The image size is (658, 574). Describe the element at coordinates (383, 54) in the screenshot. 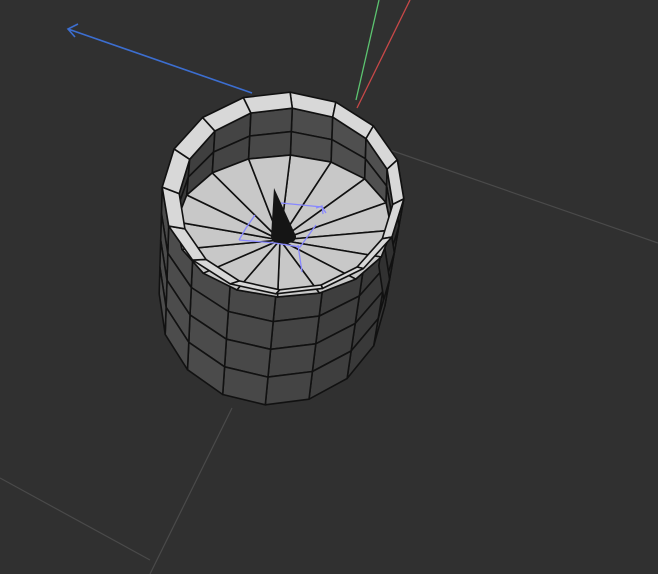

I see `x-axis-line` at that location.